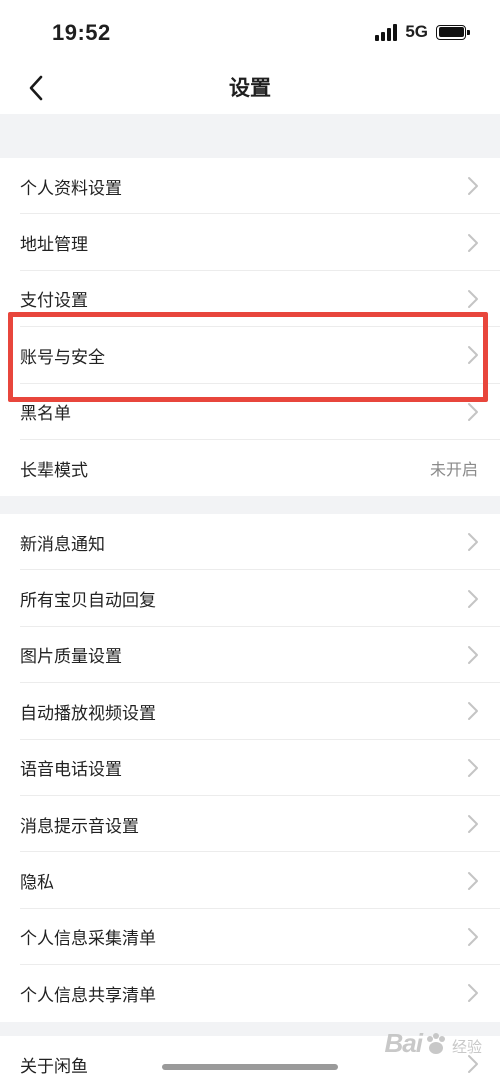 The width and height of the screenshot is (500, 1083). What do you see at coordinates (250, 1067) in the screenshot?
I see `home-indicator` at bounding box center [250, 1067].